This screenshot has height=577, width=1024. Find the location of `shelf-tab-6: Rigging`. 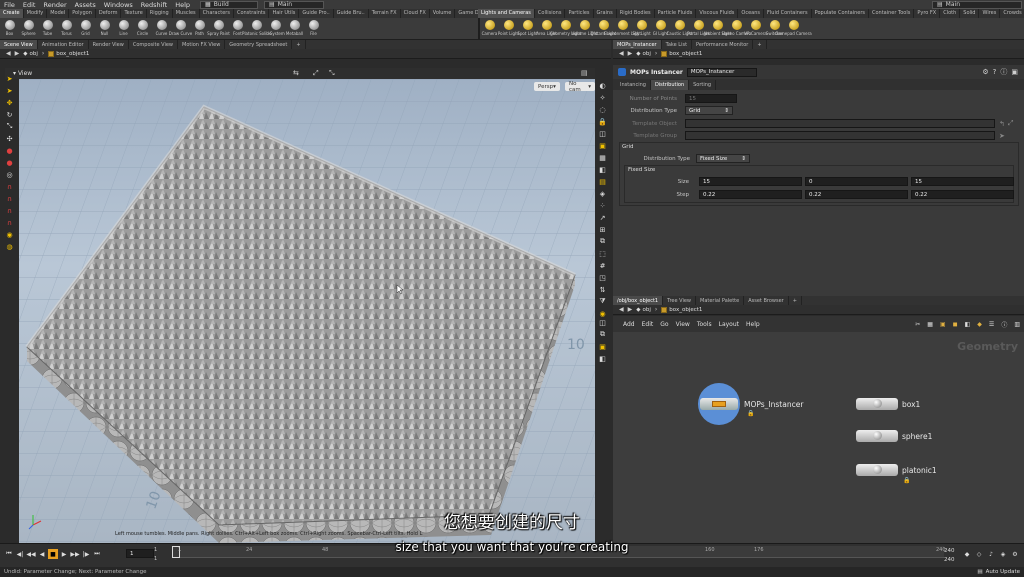

shelf-tab-6: Rigging is located at coordinates (160, 13).